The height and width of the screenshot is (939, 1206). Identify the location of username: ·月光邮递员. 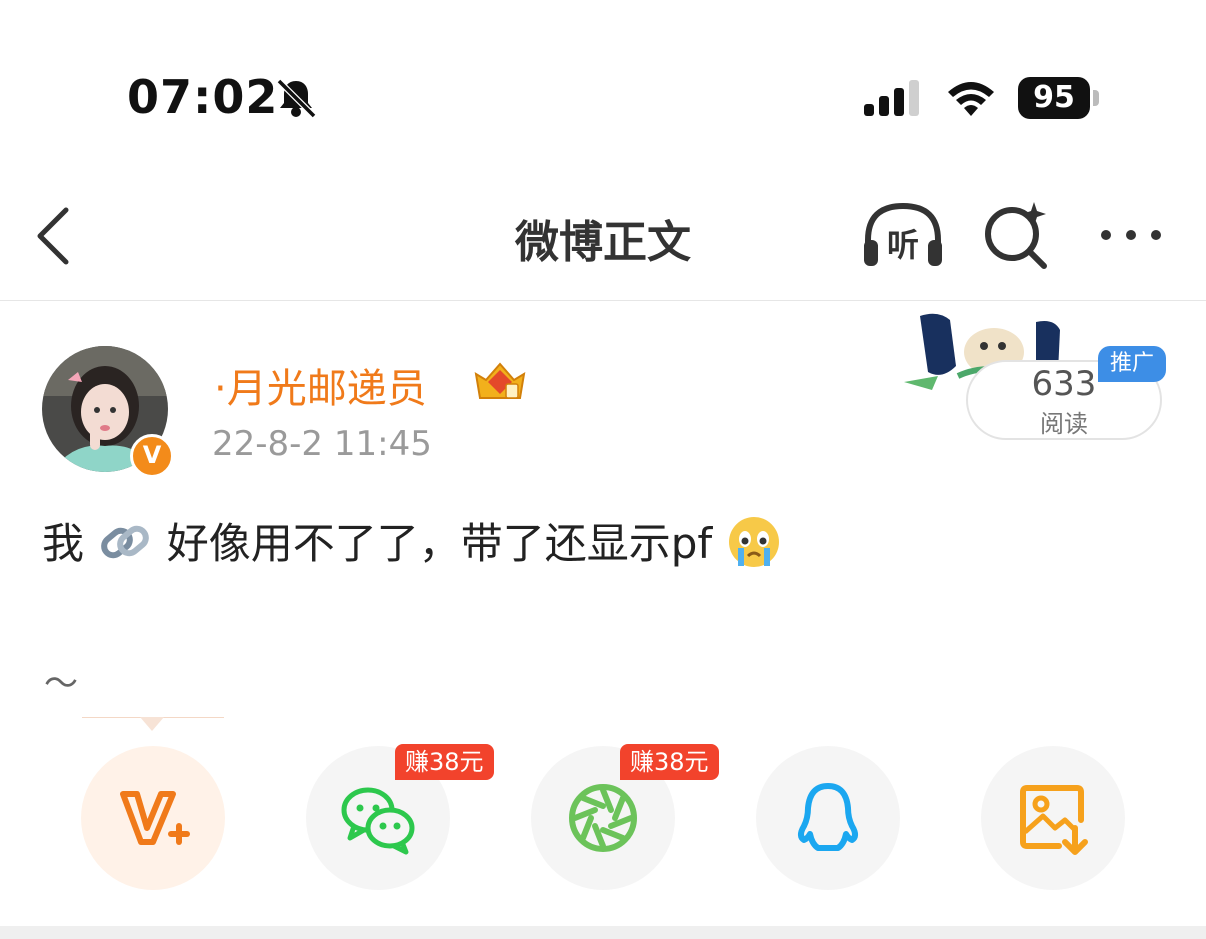
(320, 385).